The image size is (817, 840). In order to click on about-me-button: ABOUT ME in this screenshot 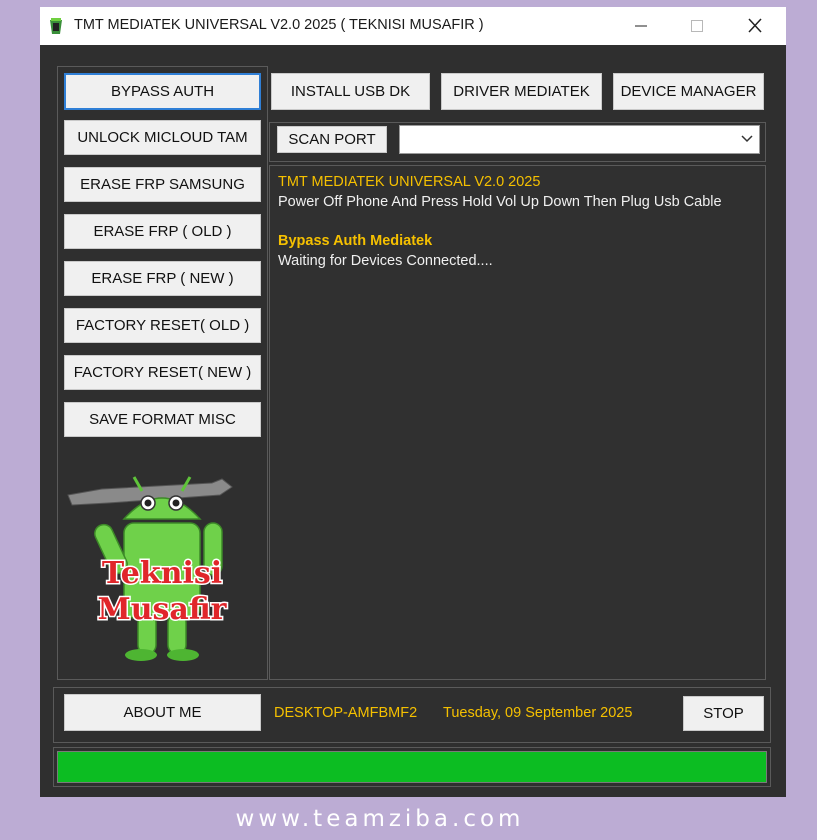, I will do `click(162, 712)`.